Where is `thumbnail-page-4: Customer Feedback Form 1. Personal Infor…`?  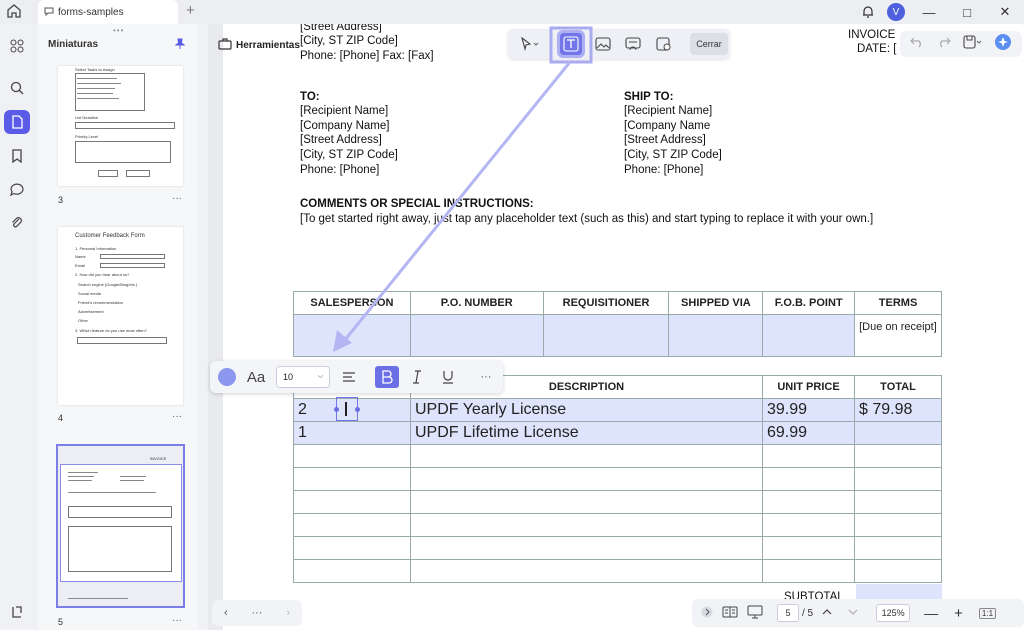 thumbnail-page-4: Customer Feedback Form 1. Personal Infor… is located at coordinates (120, 316).